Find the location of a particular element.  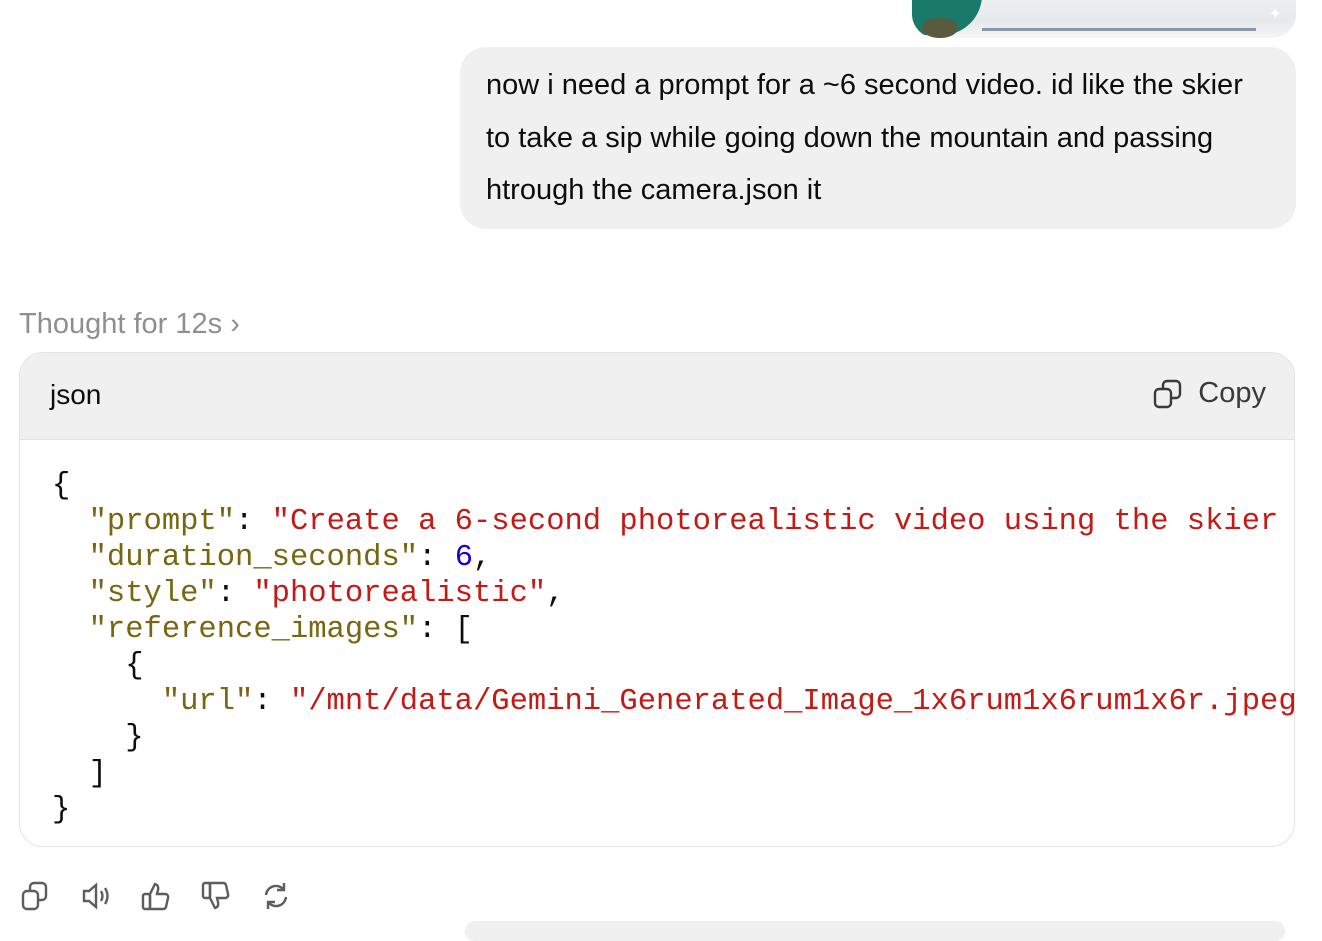

code-language: json is located at coordinates (76, 394).